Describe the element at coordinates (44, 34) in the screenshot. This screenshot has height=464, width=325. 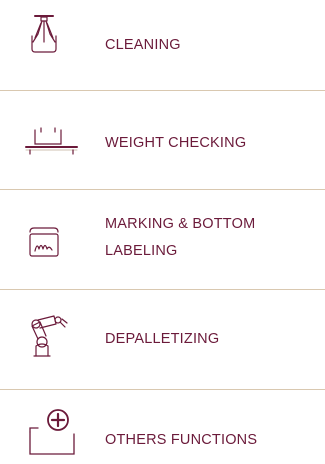
I see `cleaning-nozzle-icon` at that location.